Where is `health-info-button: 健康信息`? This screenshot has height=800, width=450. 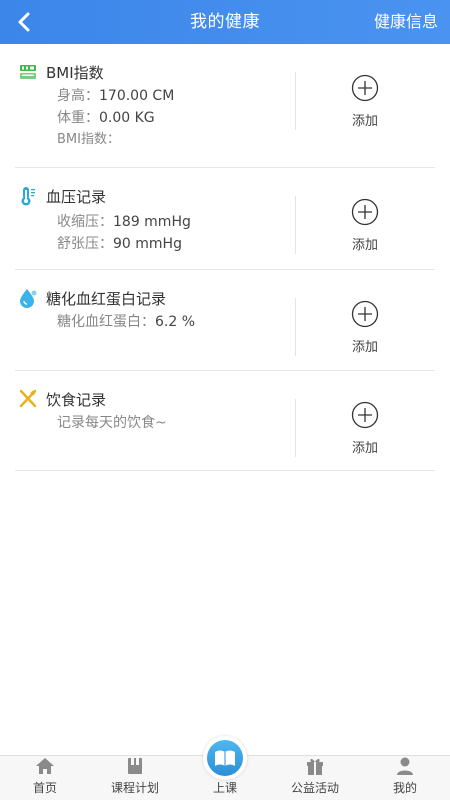
health-info-button: 健康信息 is located at coordinates (406, 22).